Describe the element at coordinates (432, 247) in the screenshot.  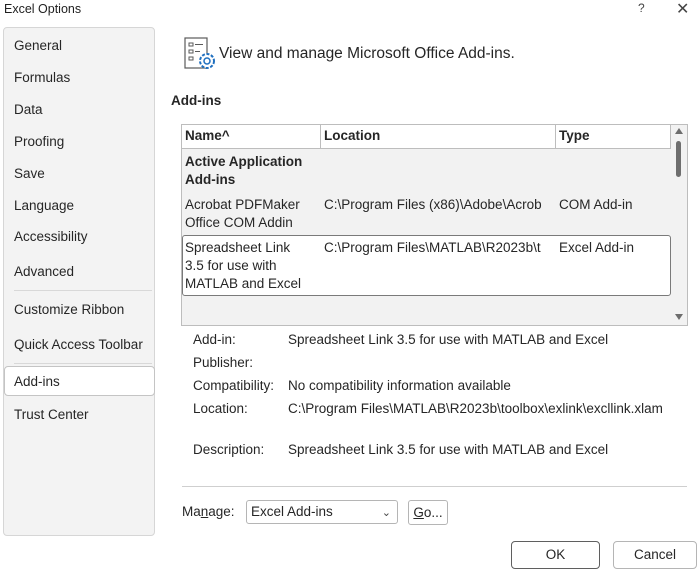
I see `row-location: C:\Program Files\MATLAB\R2023b\t` at that location.